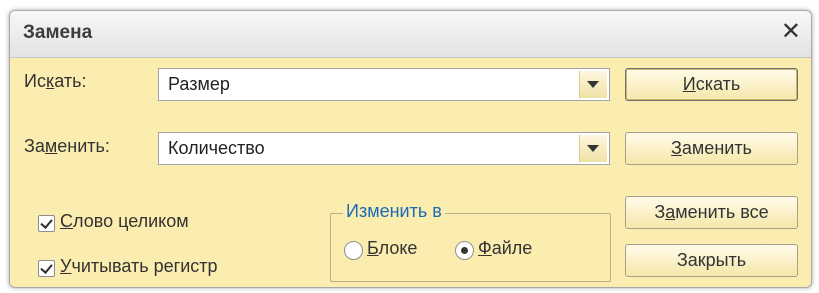  I want to click on match-case-label: Учитывать регистр, so click(139, 266).